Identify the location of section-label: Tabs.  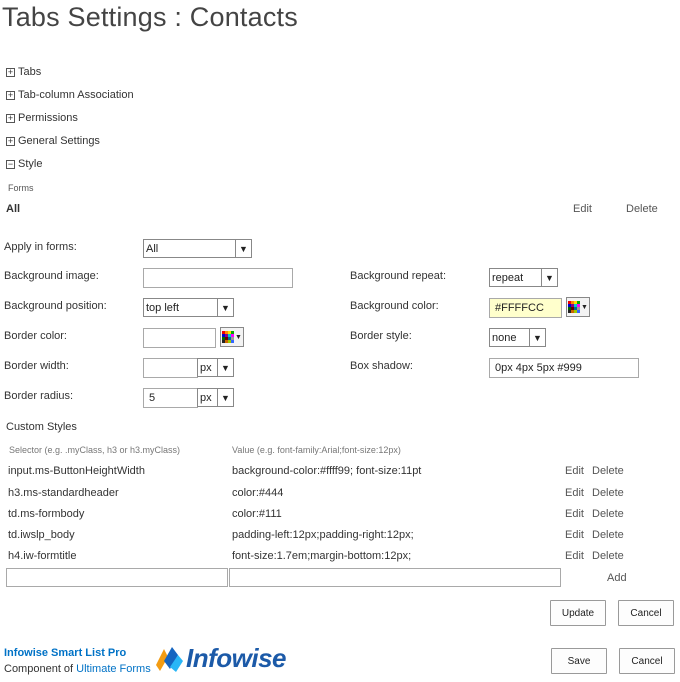
(29, 72).